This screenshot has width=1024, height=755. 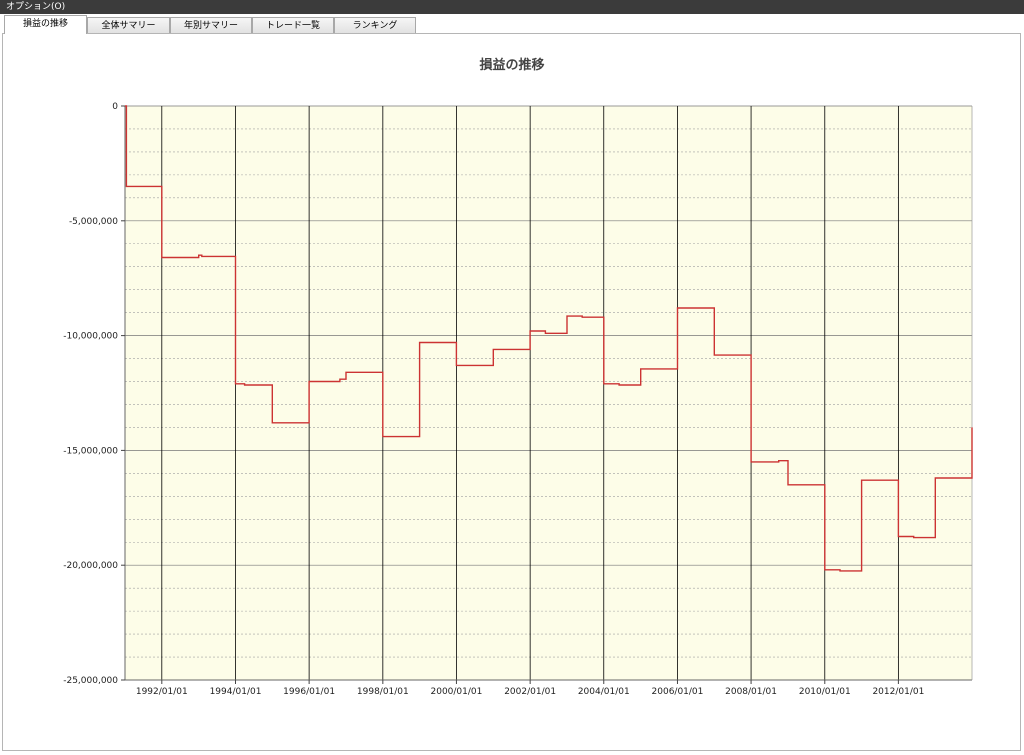 I want to click on y-tick-label: -15,000,000, so click(x=90, y=451).